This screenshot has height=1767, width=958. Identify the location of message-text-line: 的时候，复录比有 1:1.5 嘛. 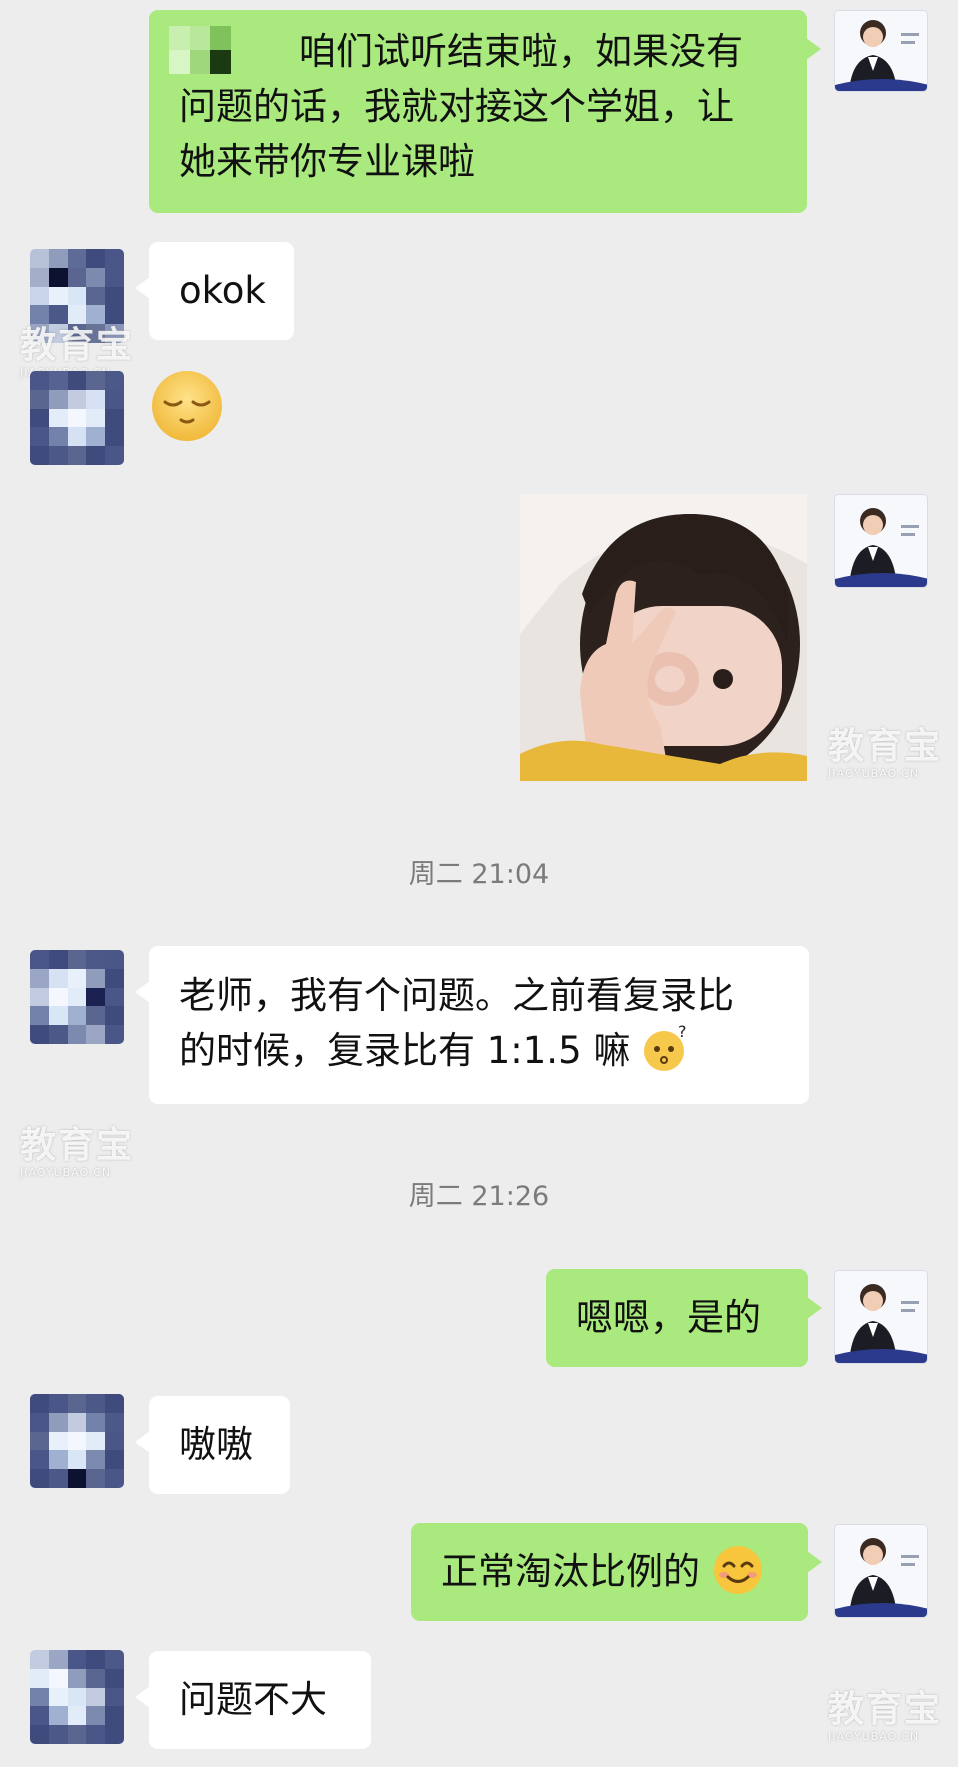
(405, 1050).